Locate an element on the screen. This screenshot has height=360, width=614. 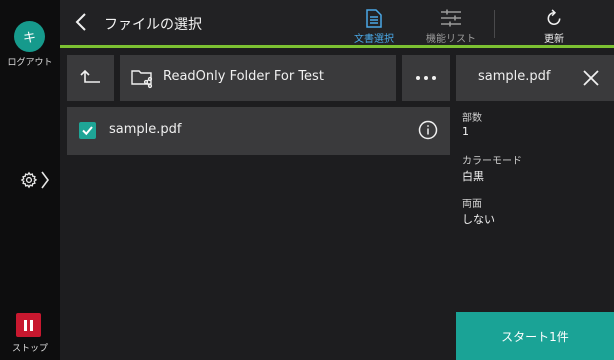
up-level-icon is located at coordinates (90, 76).